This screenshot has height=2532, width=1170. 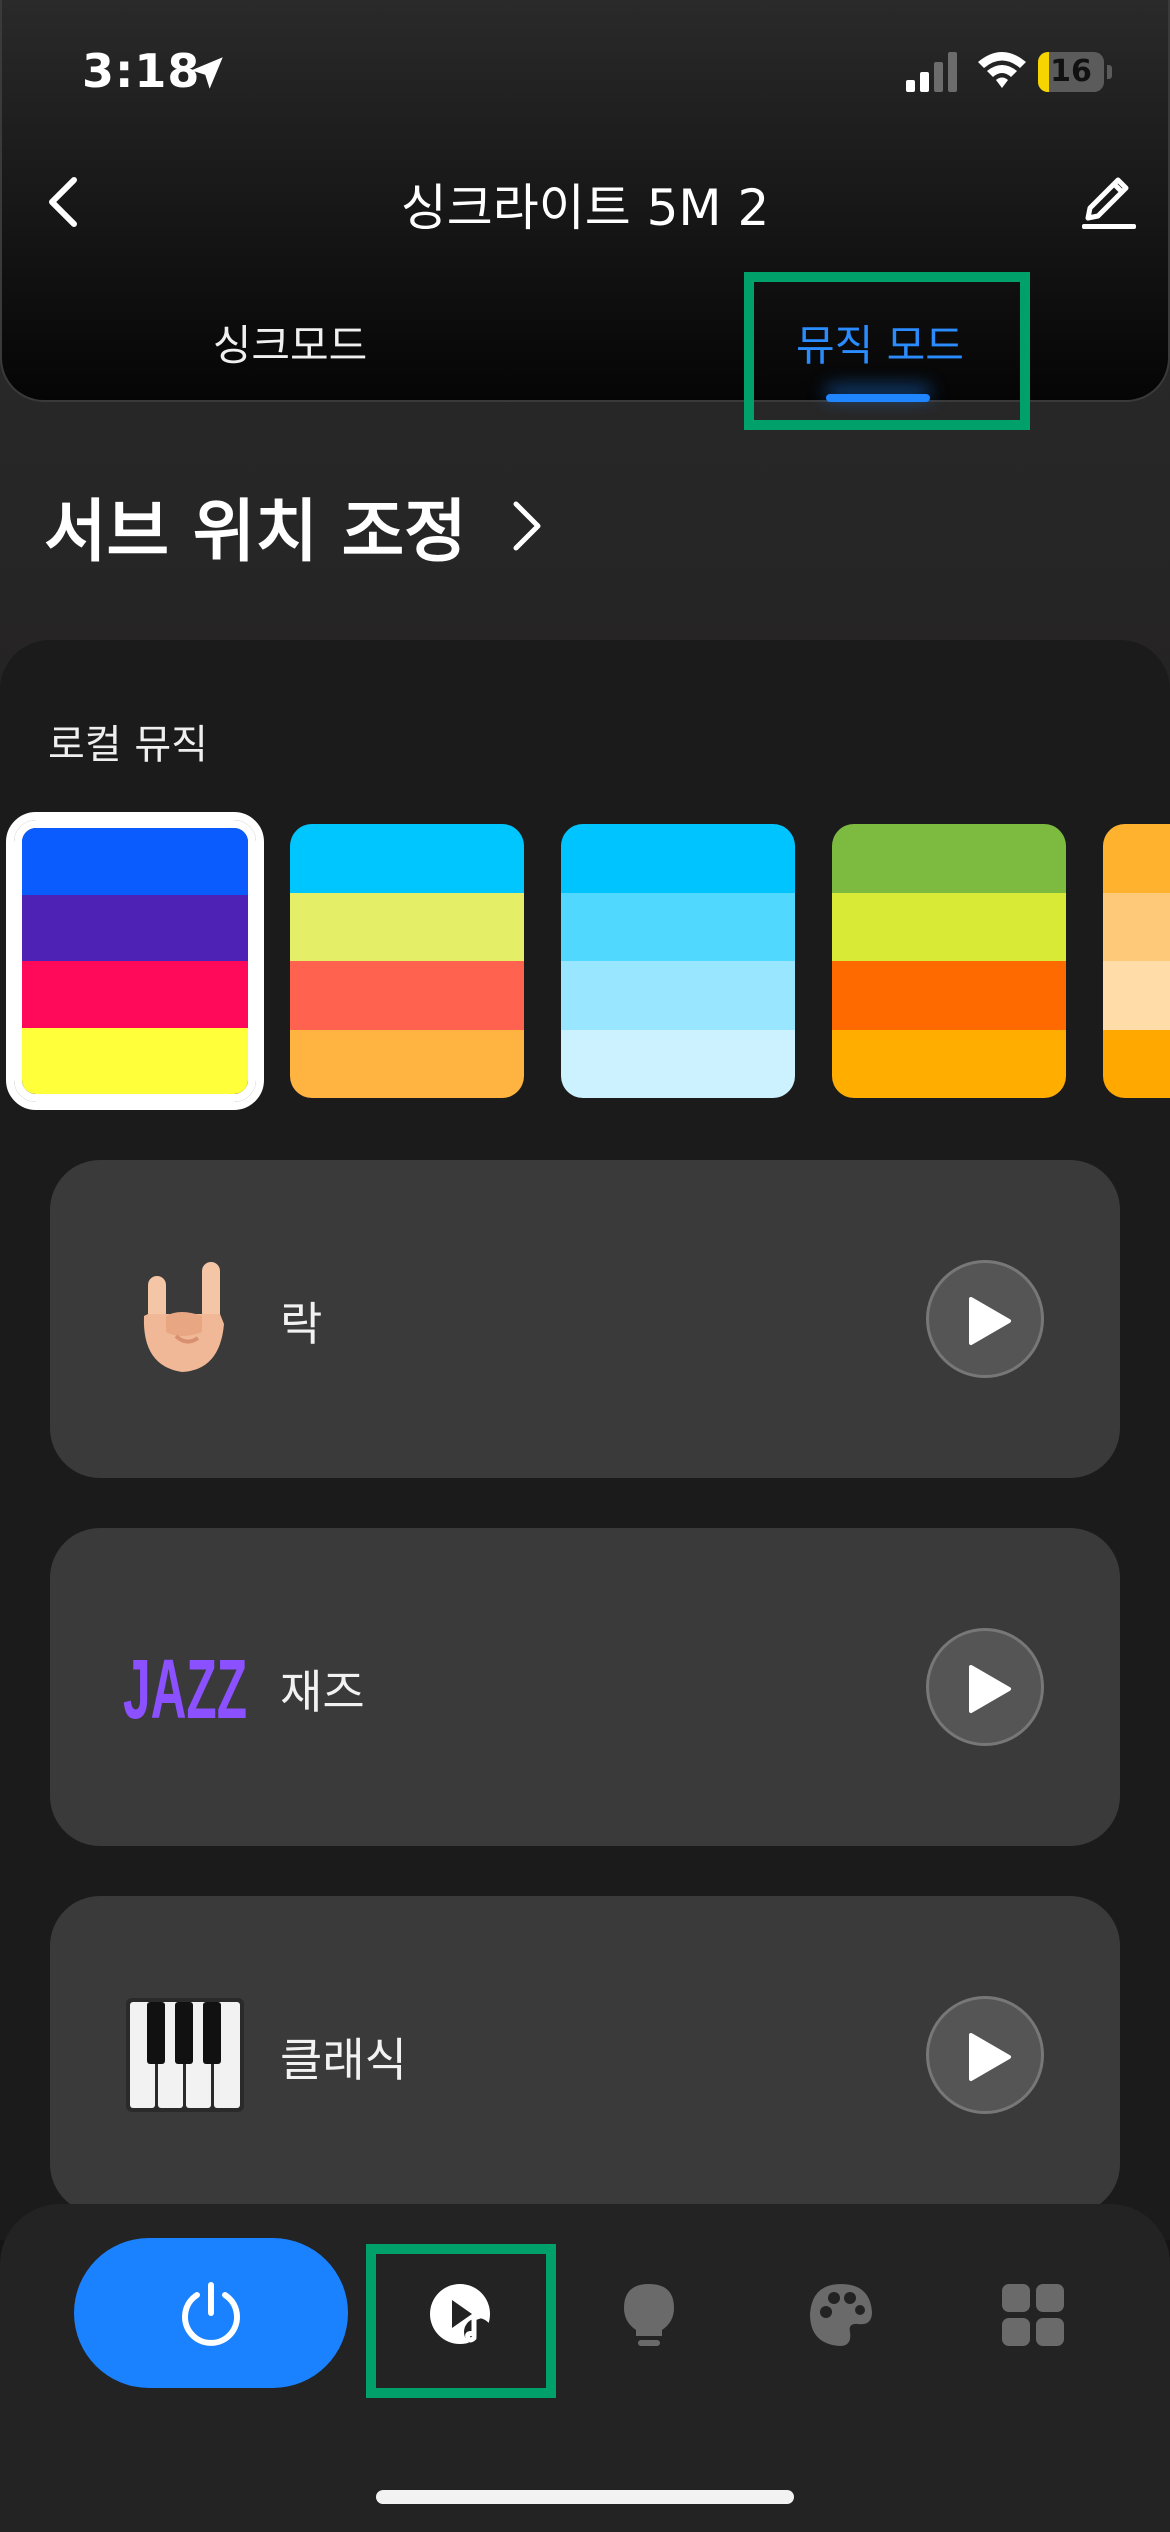 What do you see at coordinates (649, 2315) in the screenshot?
I see `bulb-icon` at bounding box center [649, 2315].